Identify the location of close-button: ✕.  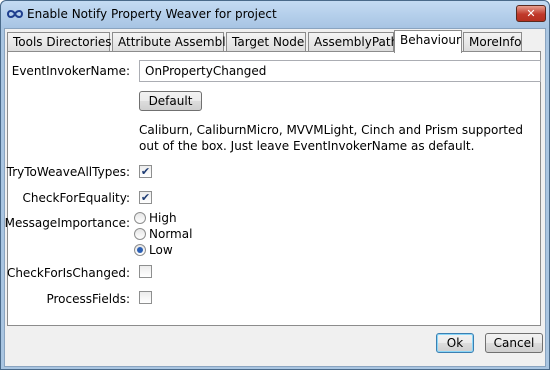
(531, 13).